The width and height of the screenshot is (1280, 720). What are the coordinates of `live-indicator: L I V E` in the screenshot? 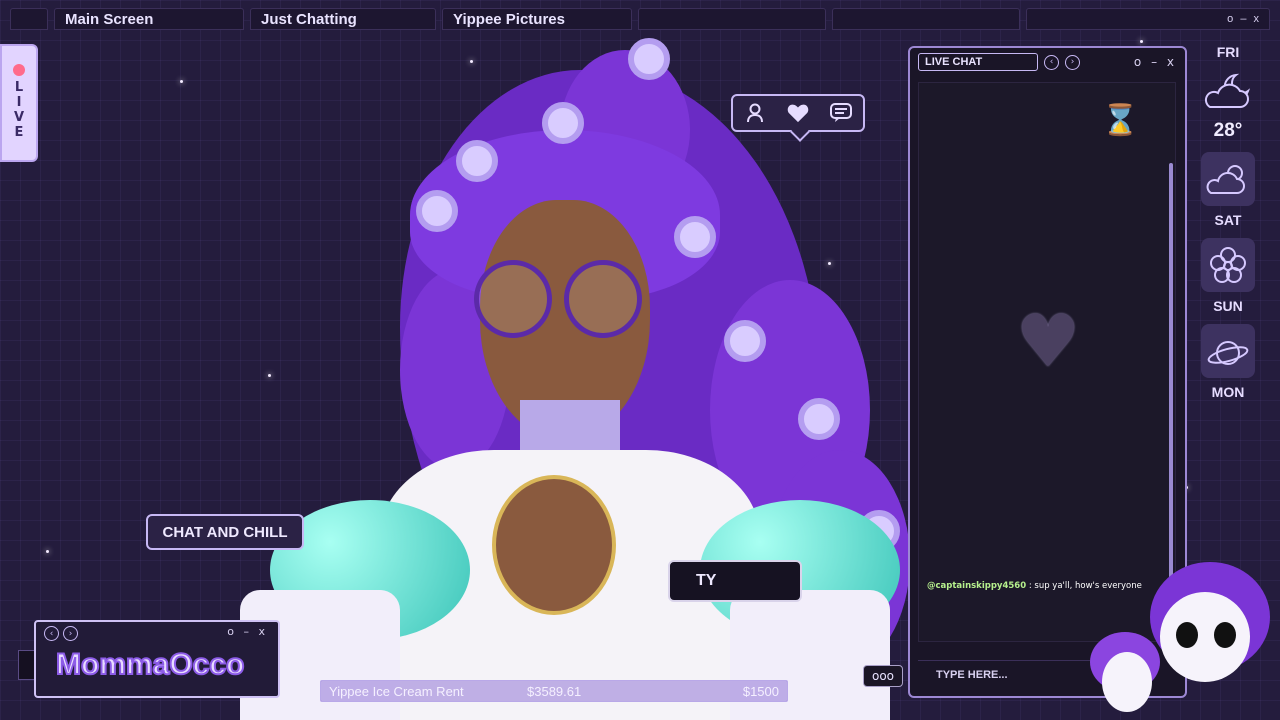 It's located at (19, 103).